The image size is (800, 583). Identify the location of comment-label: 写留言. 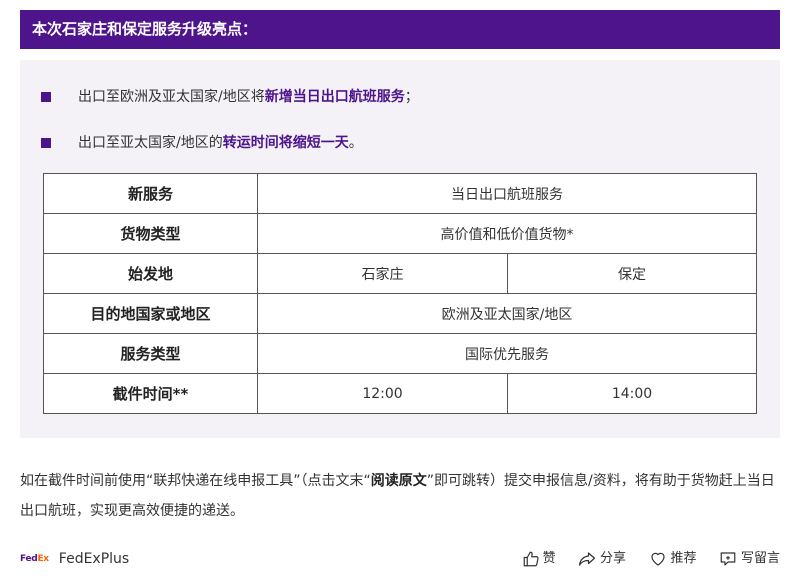
(760, 558).